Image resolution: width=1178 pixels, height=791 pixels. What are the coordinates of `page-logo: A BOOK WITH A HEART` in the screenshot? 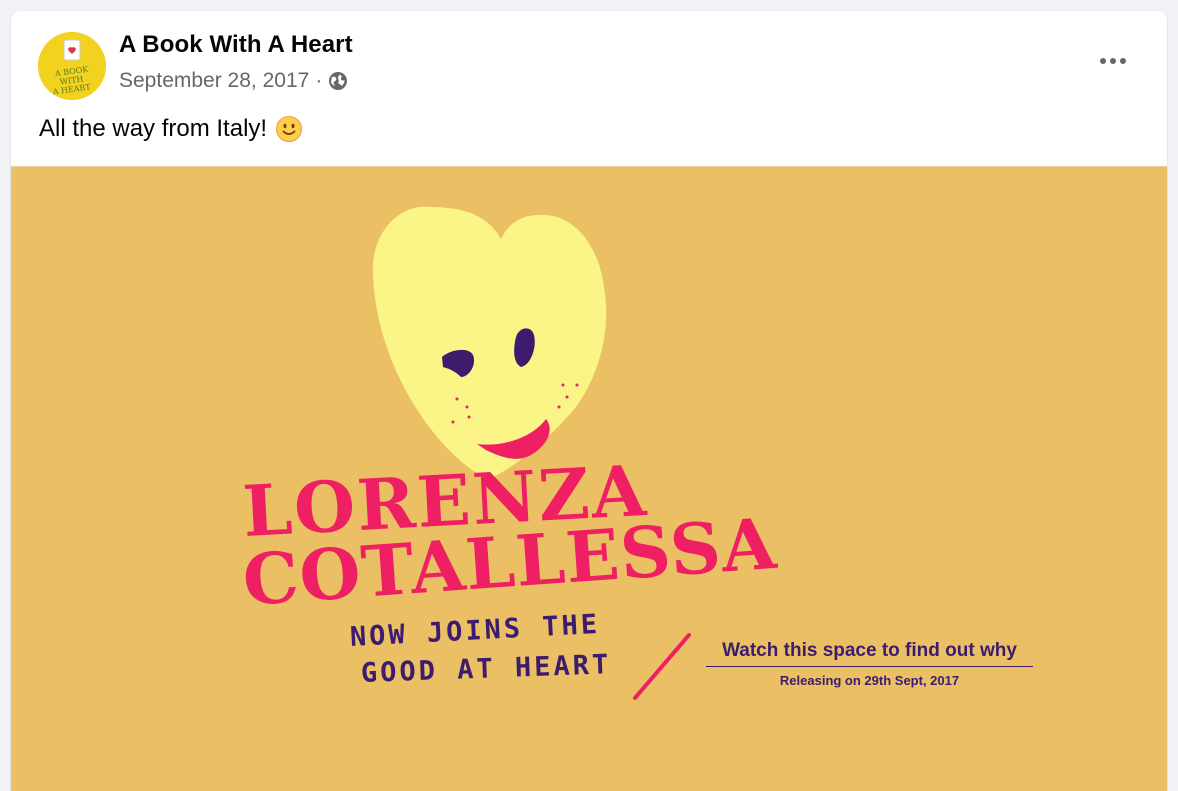 It's located at (72, 66).